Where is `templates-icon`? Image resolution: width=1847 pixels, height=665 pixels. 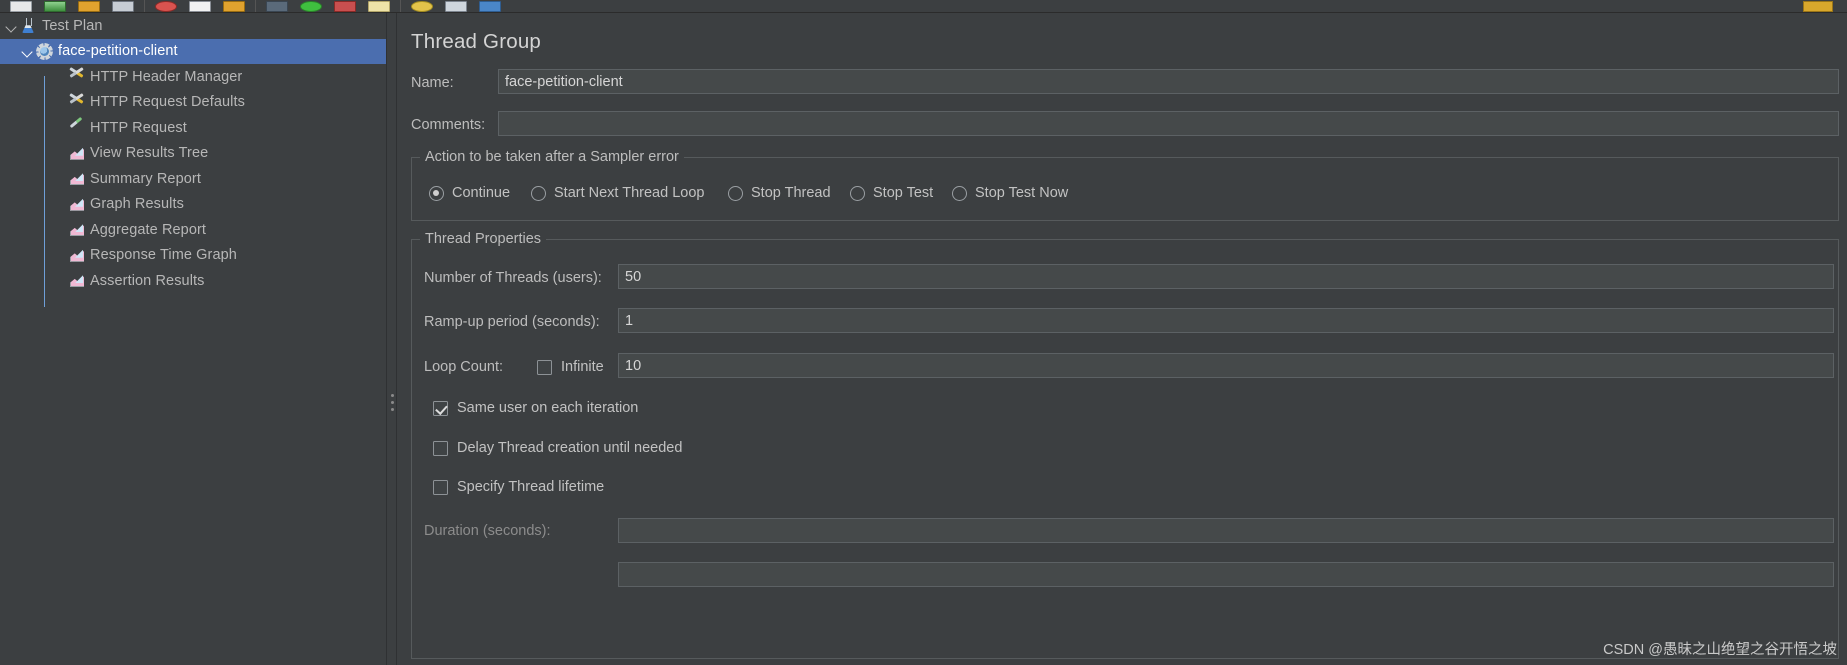 templates-icon is located at coordinates (55, 6).